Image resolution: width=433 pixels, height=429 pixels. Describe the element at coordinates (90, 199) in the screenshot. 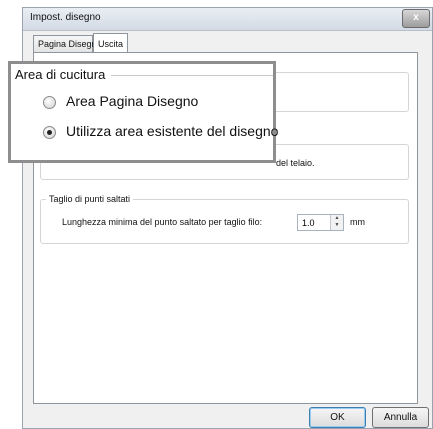

I see `jump-cut-group-title: Taglio di punti saltati` at that location.